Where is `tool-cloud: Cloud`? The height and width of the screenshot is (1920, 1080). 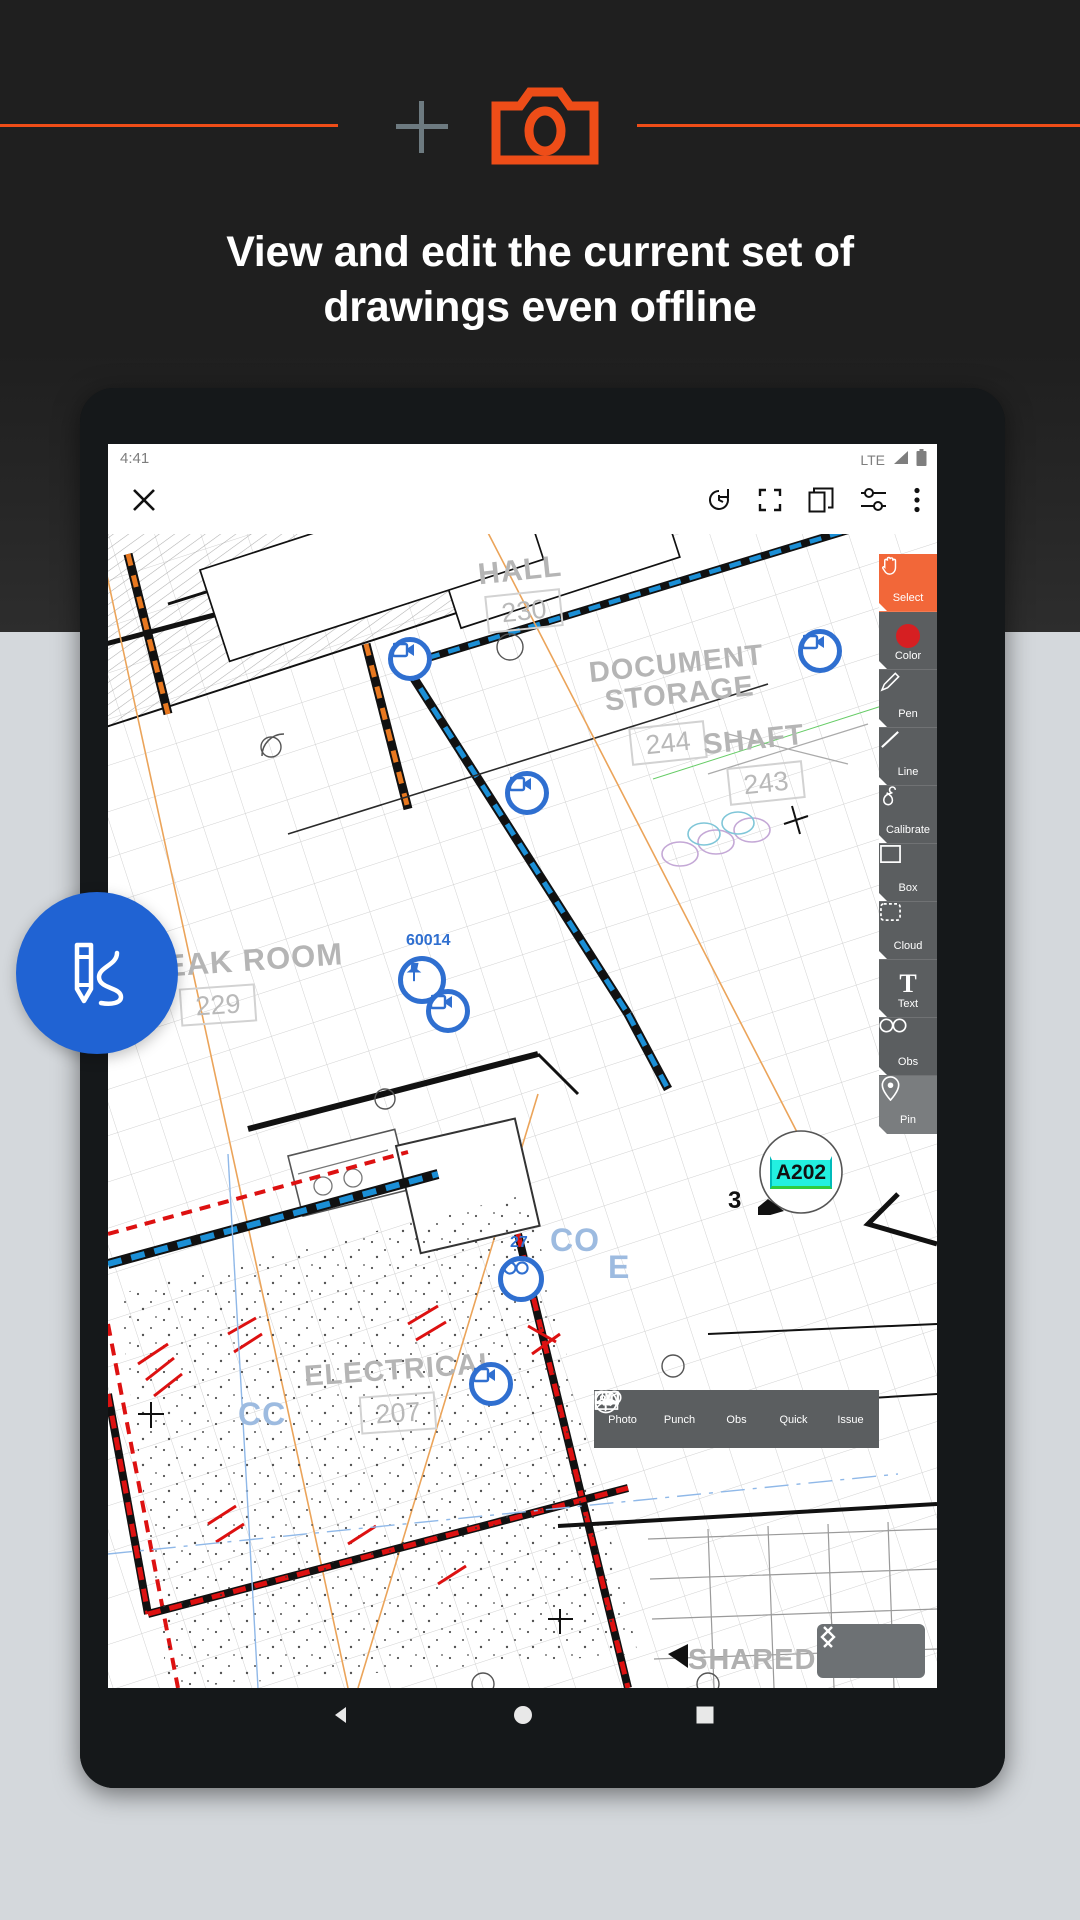
tool-cloud: Cloud is located at coordinates (908, 931).